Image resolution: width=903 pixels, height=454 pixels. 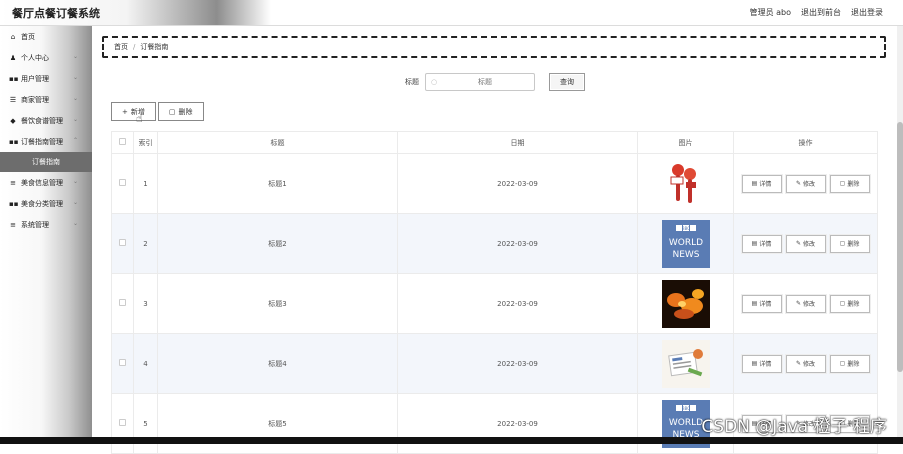 I want to click on breadcrumb-current: 订餐指南, so click(x=154, y=47).